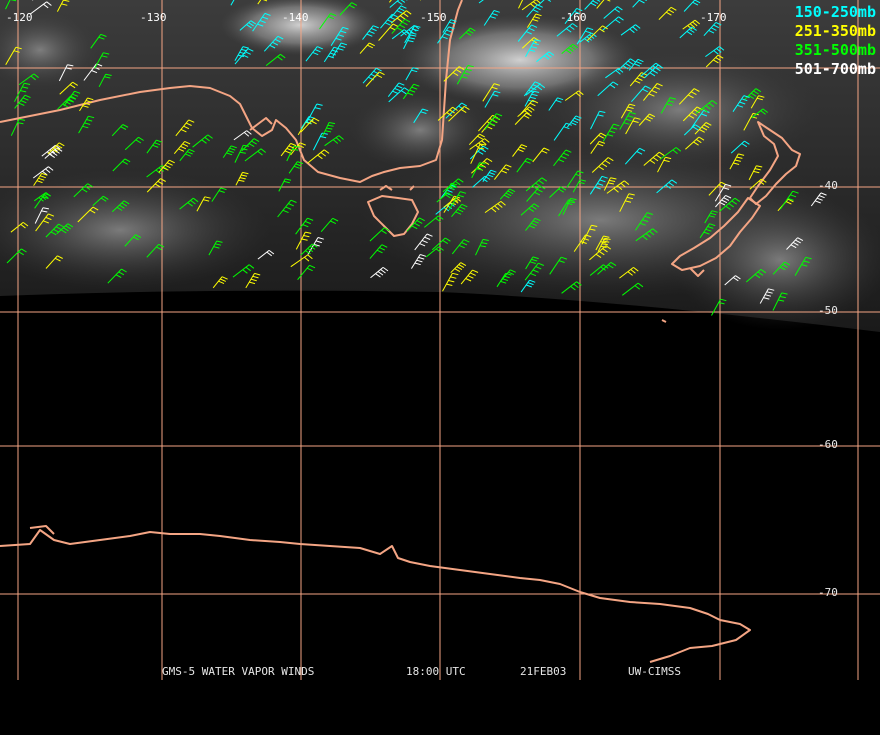 This screenshot has height=735, width=880. I want to click on footer-date: 21FEB03, so click(543, 672).